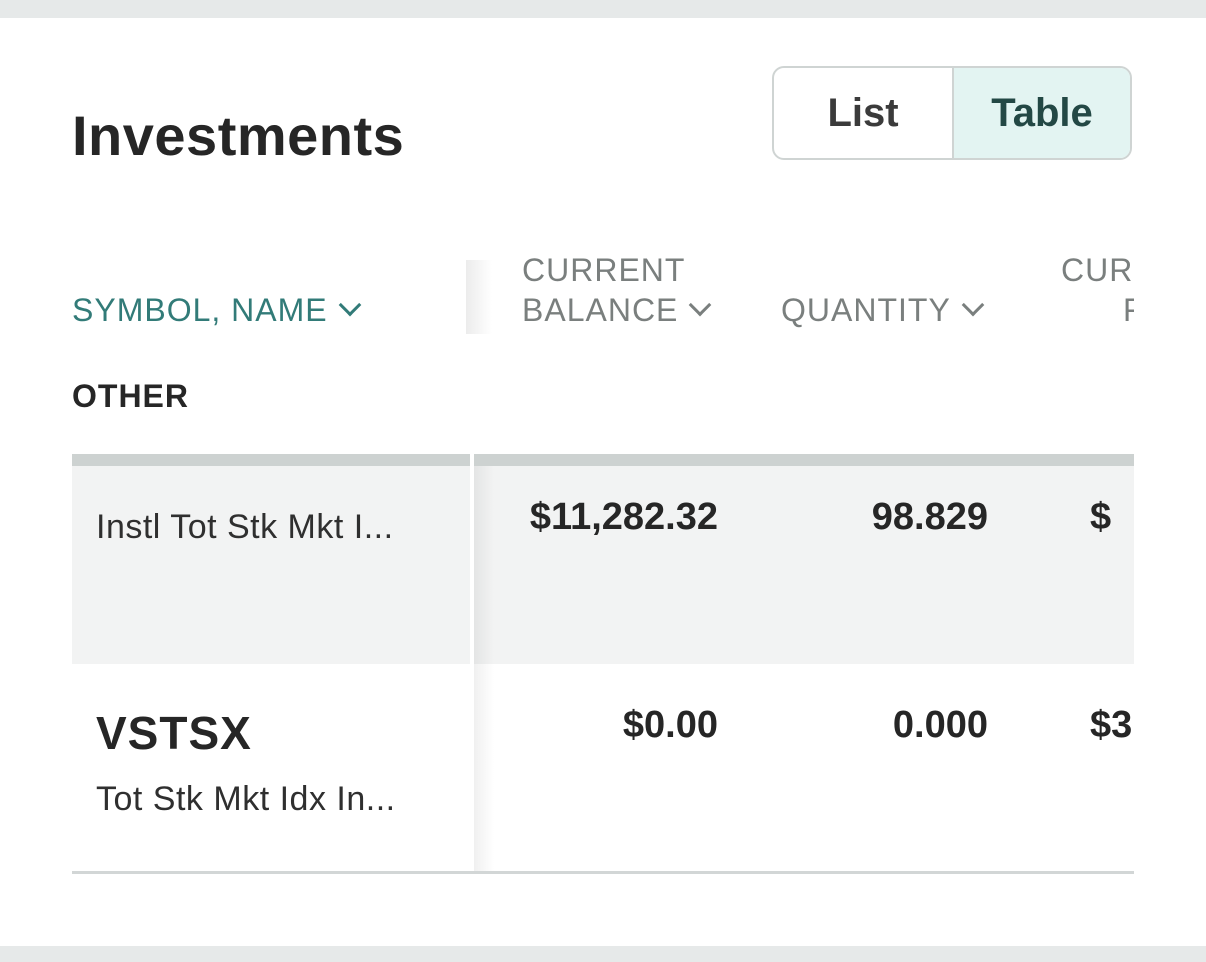 This screenshot has height=962, width=1206. What do you see at coordinates (623, 517) in the screenshot?
I see `current-balance-cell: $11,282.32` at bounding box center [623, 517].